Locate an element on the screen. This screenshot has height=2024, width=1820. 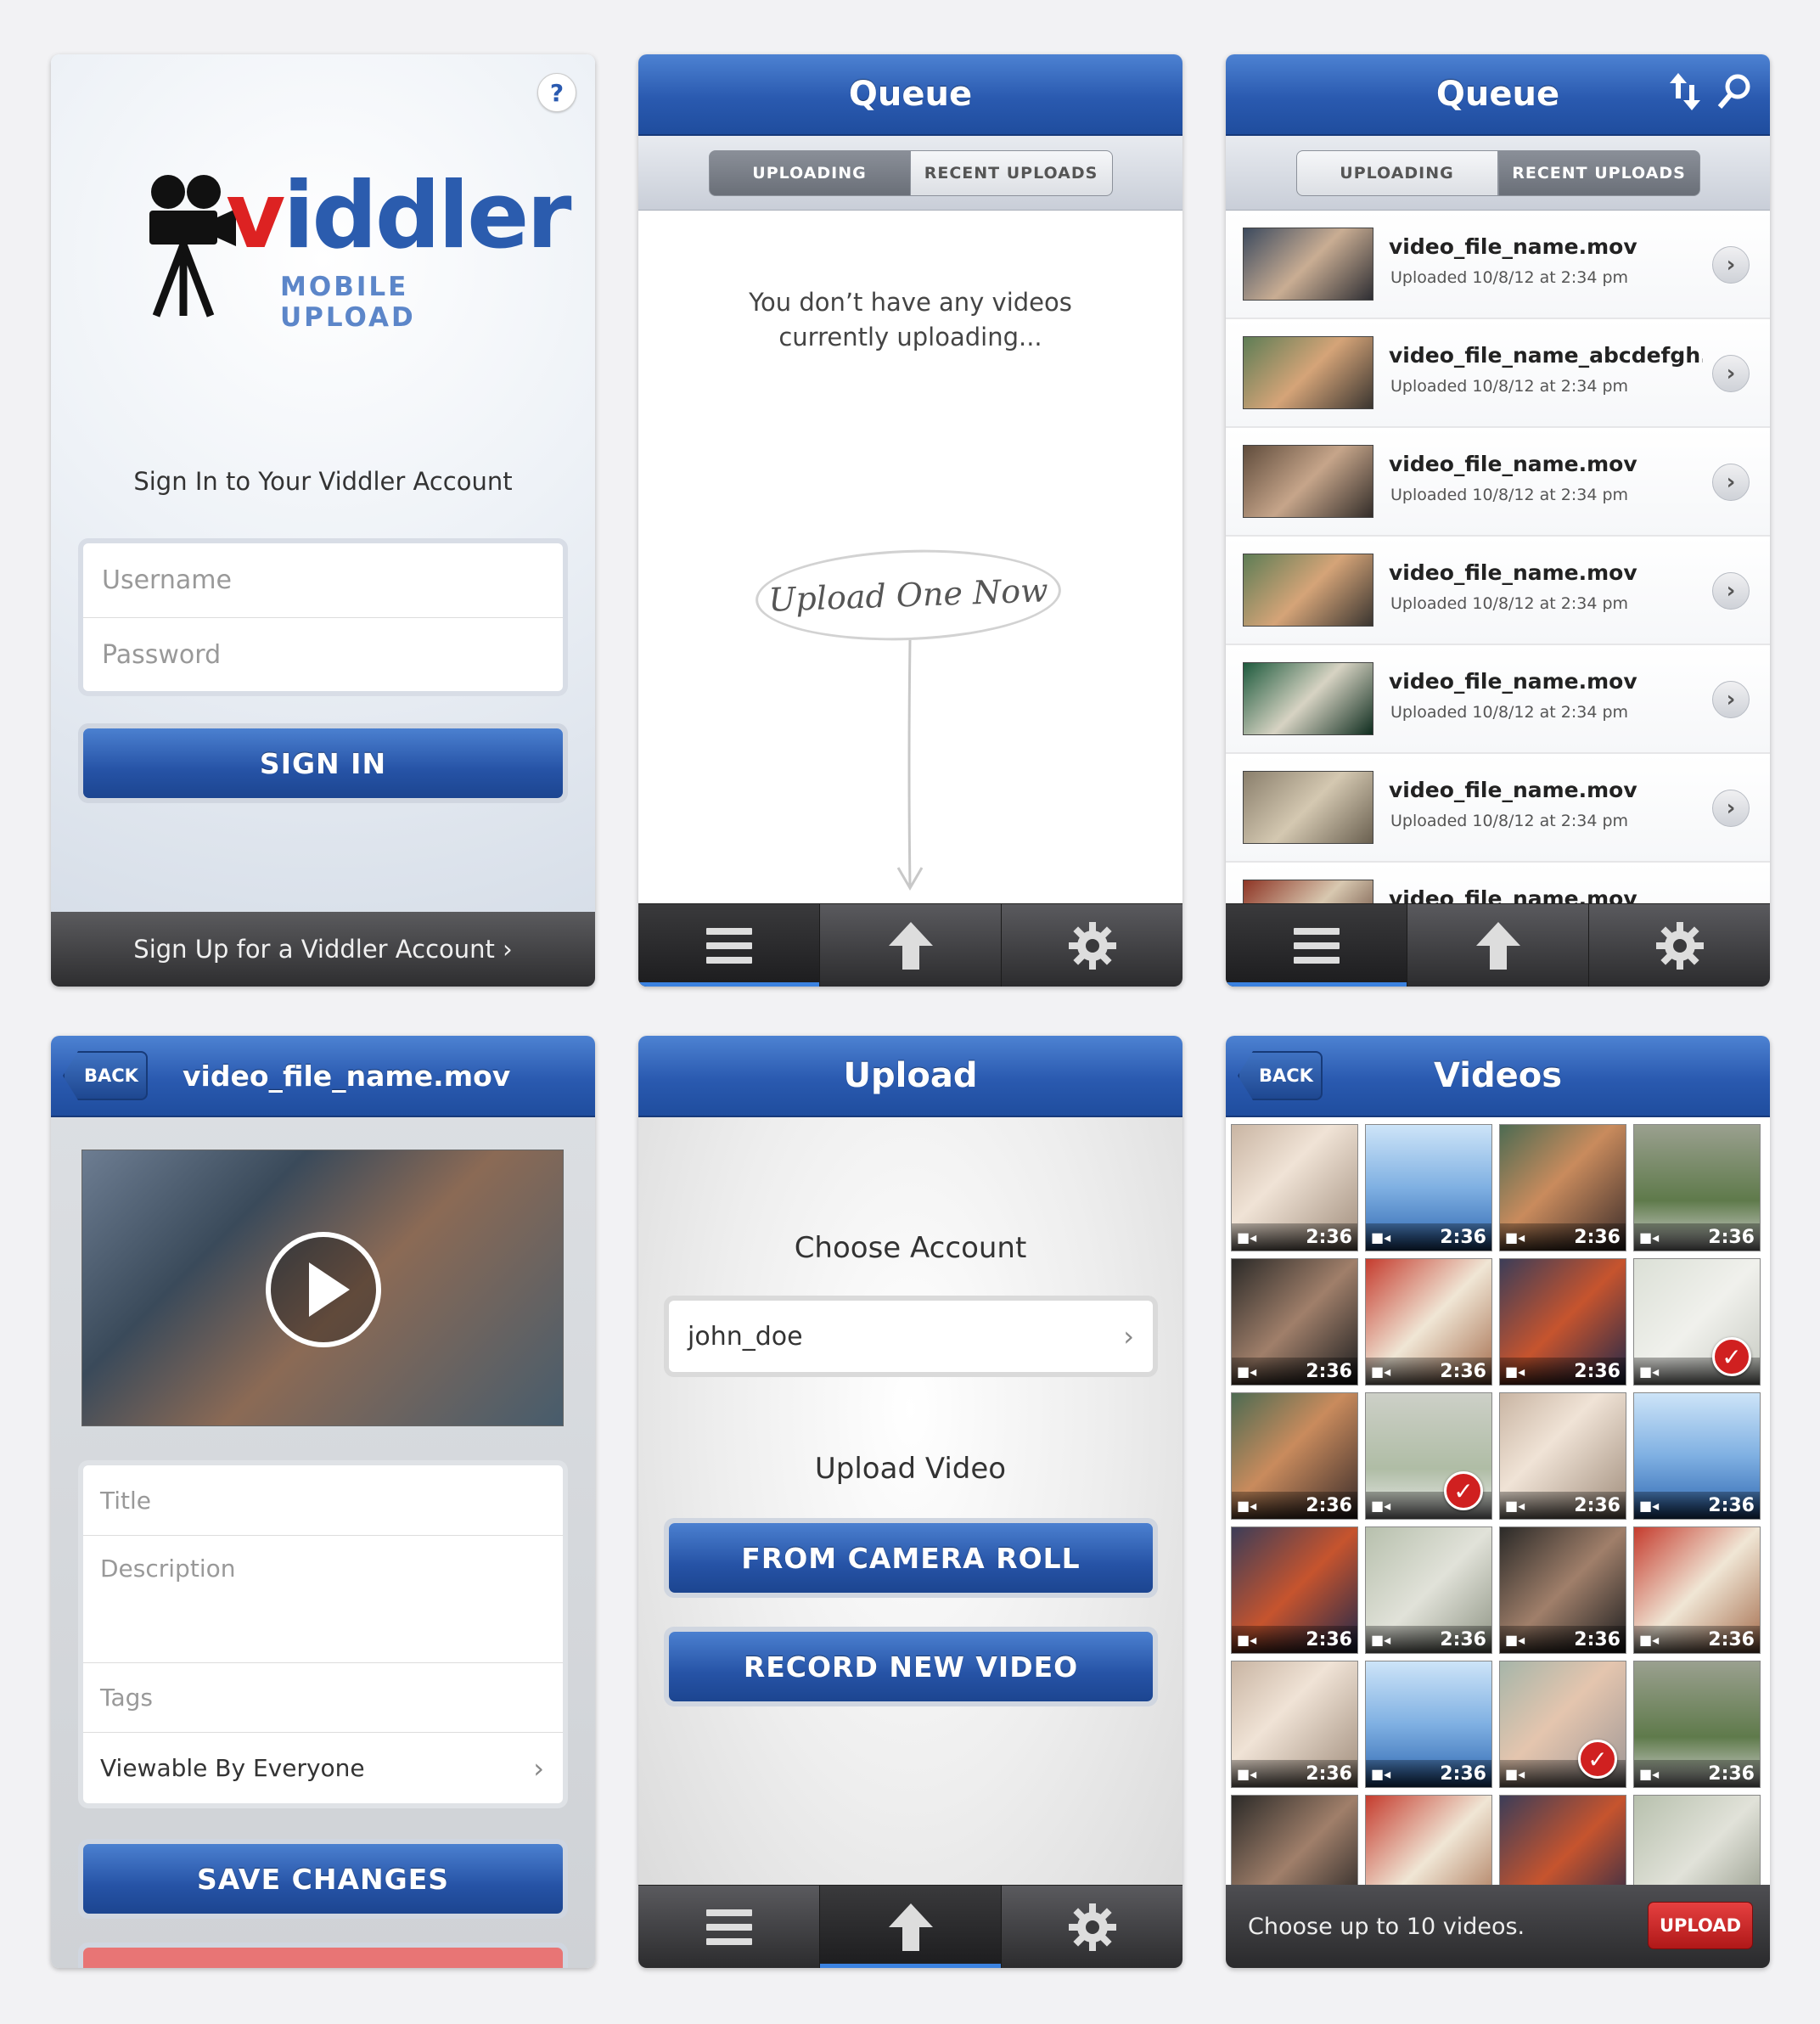
tags-input: Tags is located at coordinates (323, 1697).